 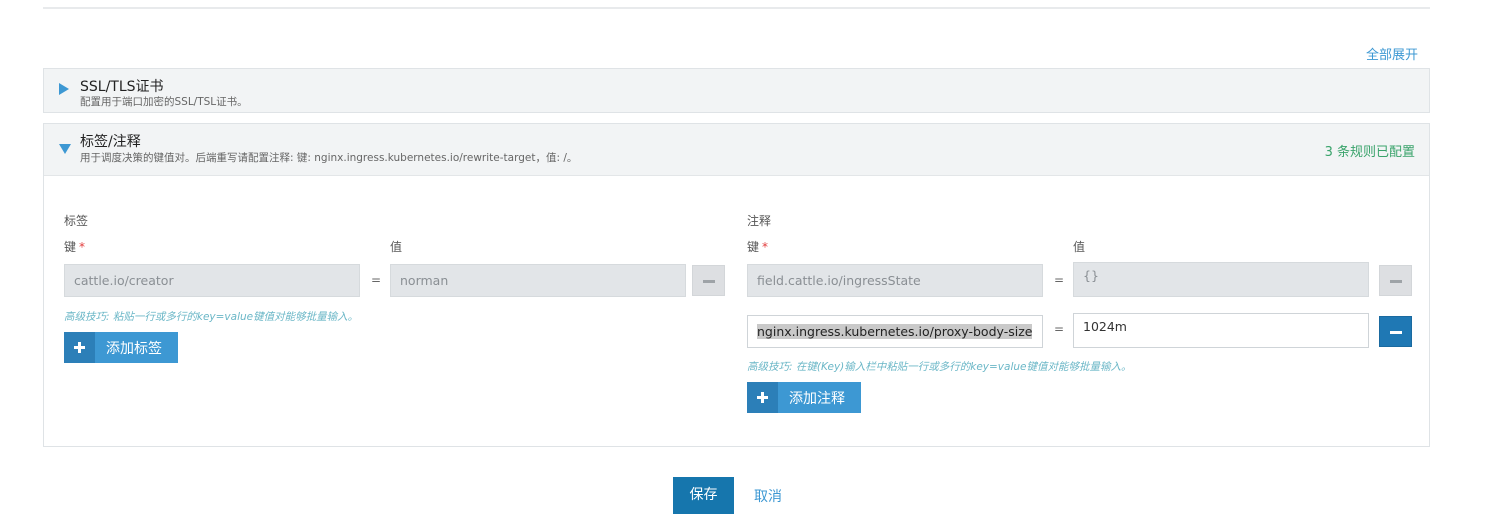 What do you see at coordinates (64, 89) in the screenshot?
I see `expand-triangle-icon` at bounding box center [64, 89].